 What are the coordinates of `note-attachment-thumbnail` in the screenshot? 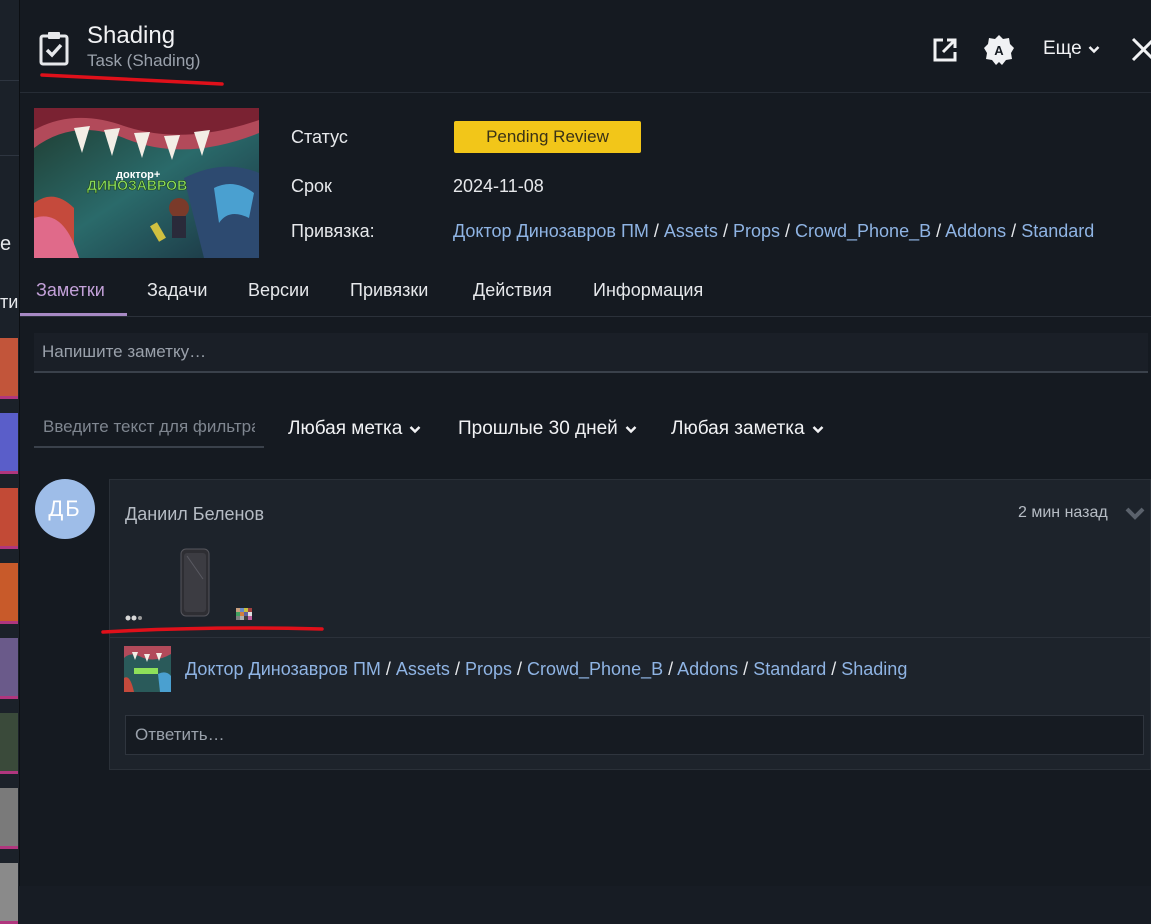 It's located at (194, 584).